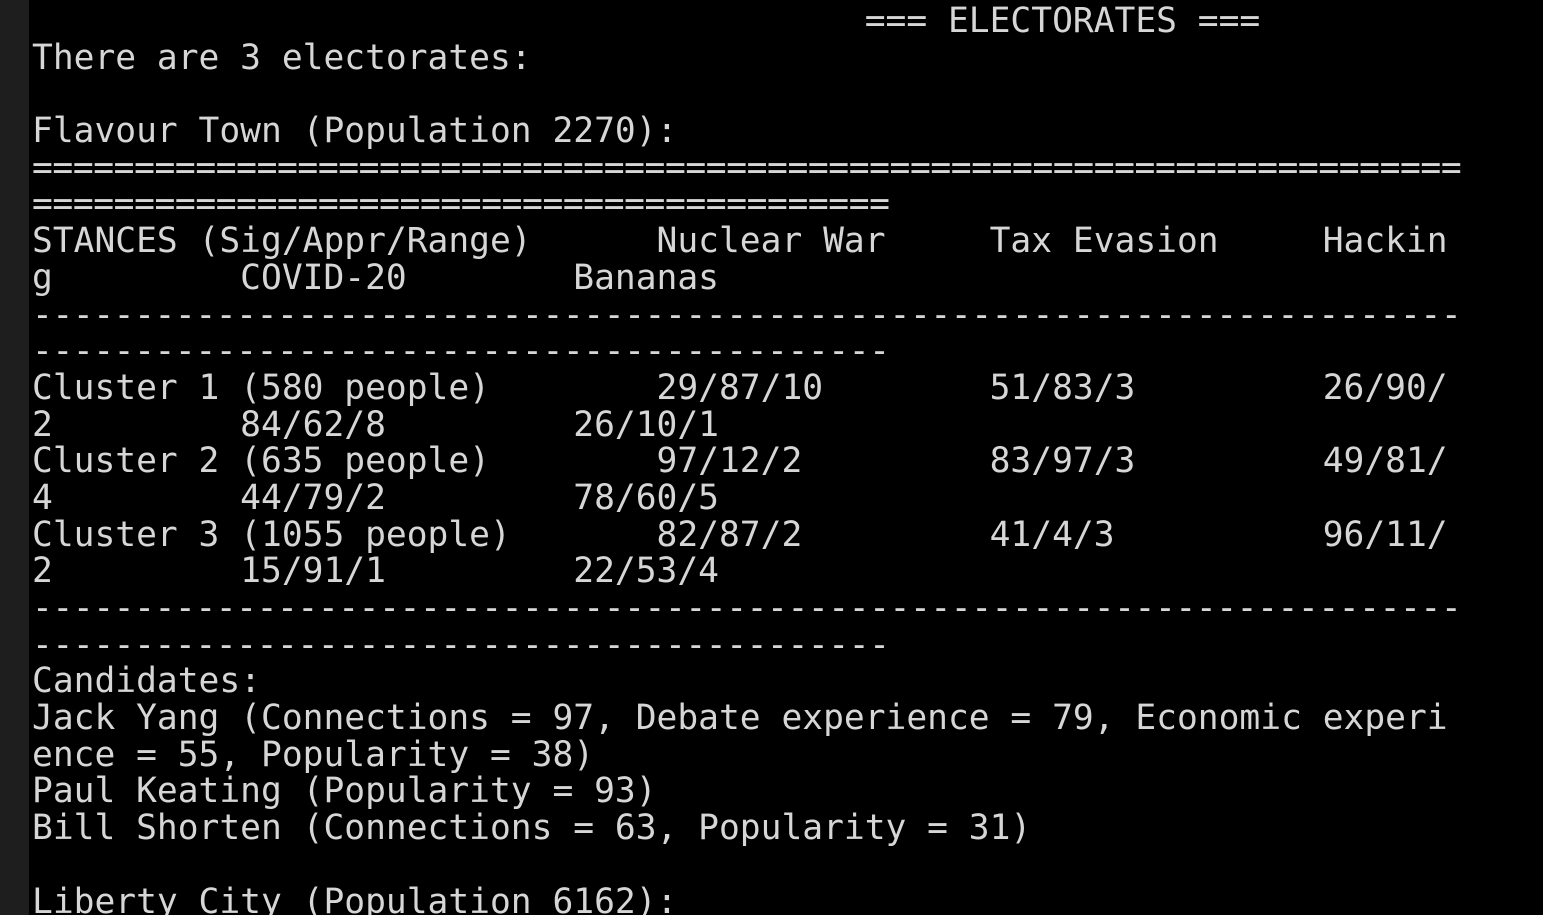  I want to click on table-row: 4 44/79/2 78/60/5, so click(375, 497).